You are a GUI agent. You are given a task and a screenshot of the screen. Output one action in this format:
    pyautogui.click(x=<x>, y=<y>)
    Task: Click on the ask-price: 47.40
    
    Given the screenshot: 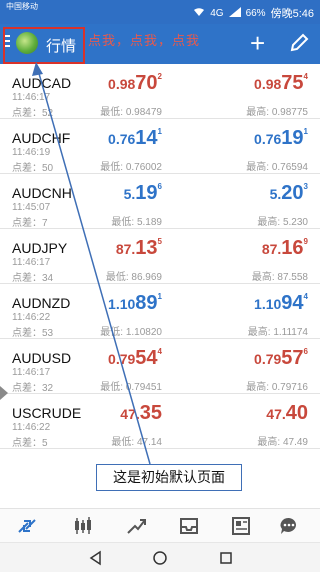 What is the action you would take?
    pyautogui.click(x=287, y=413)
    